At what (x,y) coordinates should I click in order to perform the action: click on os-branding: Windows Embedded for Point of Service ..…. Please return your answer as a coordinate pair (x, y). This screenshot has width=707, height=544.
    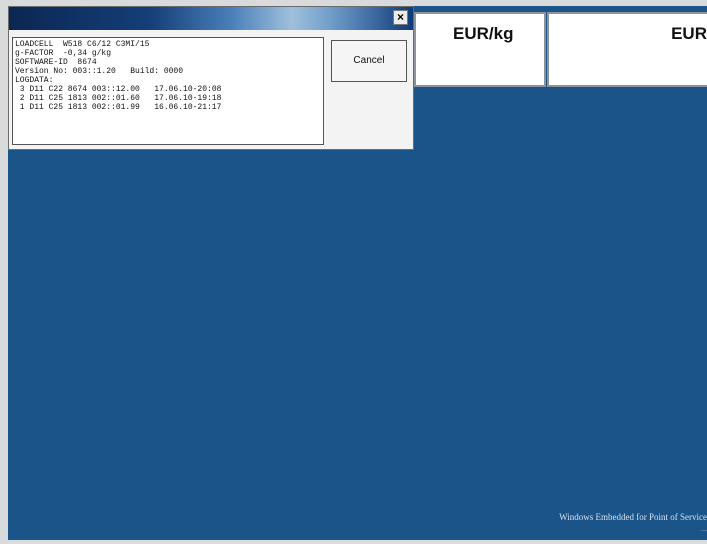
    Looking at the image, I should click on (633, 523).